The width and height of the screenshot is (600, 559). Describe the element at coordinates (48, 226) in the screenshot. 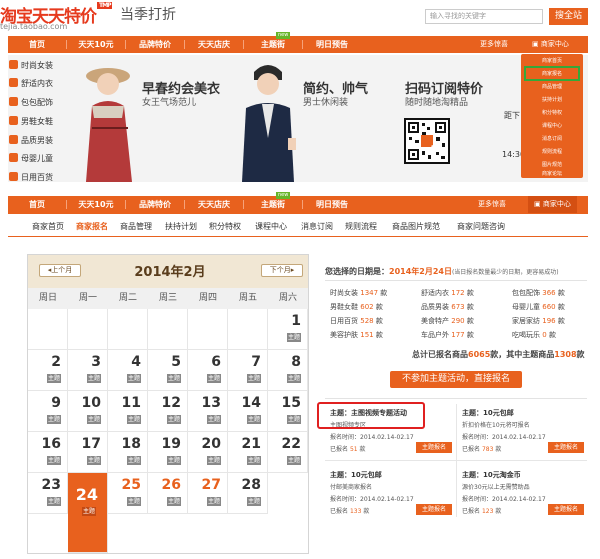

I see `subnav-home: 商家首页` at that location.